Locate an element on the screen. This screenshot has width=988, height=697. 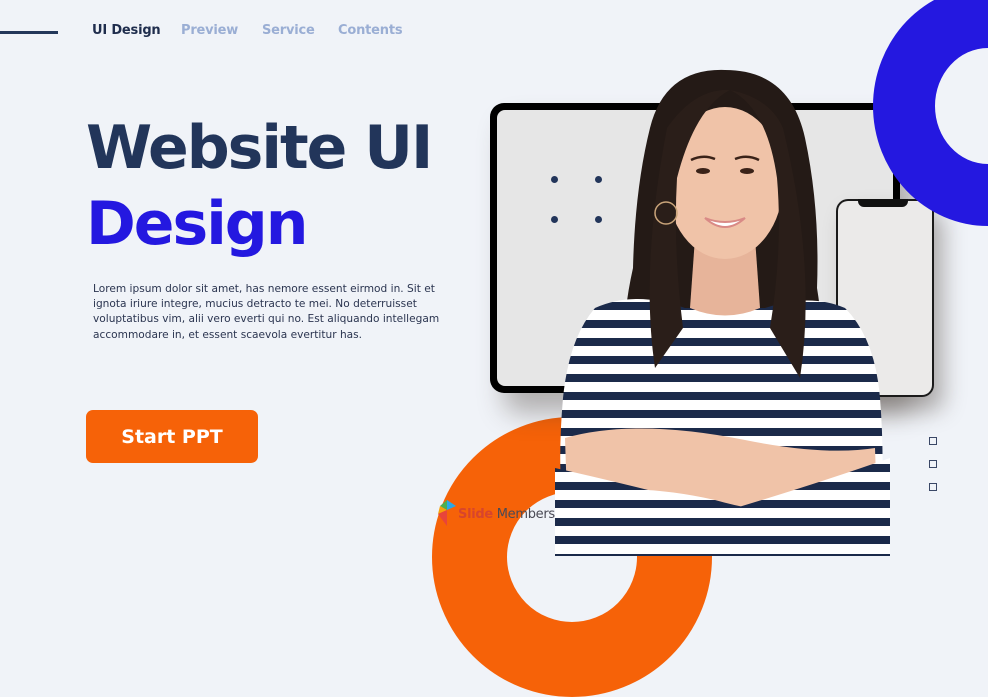
logo-brand-regular: Members is located at coordinates (523, 514).